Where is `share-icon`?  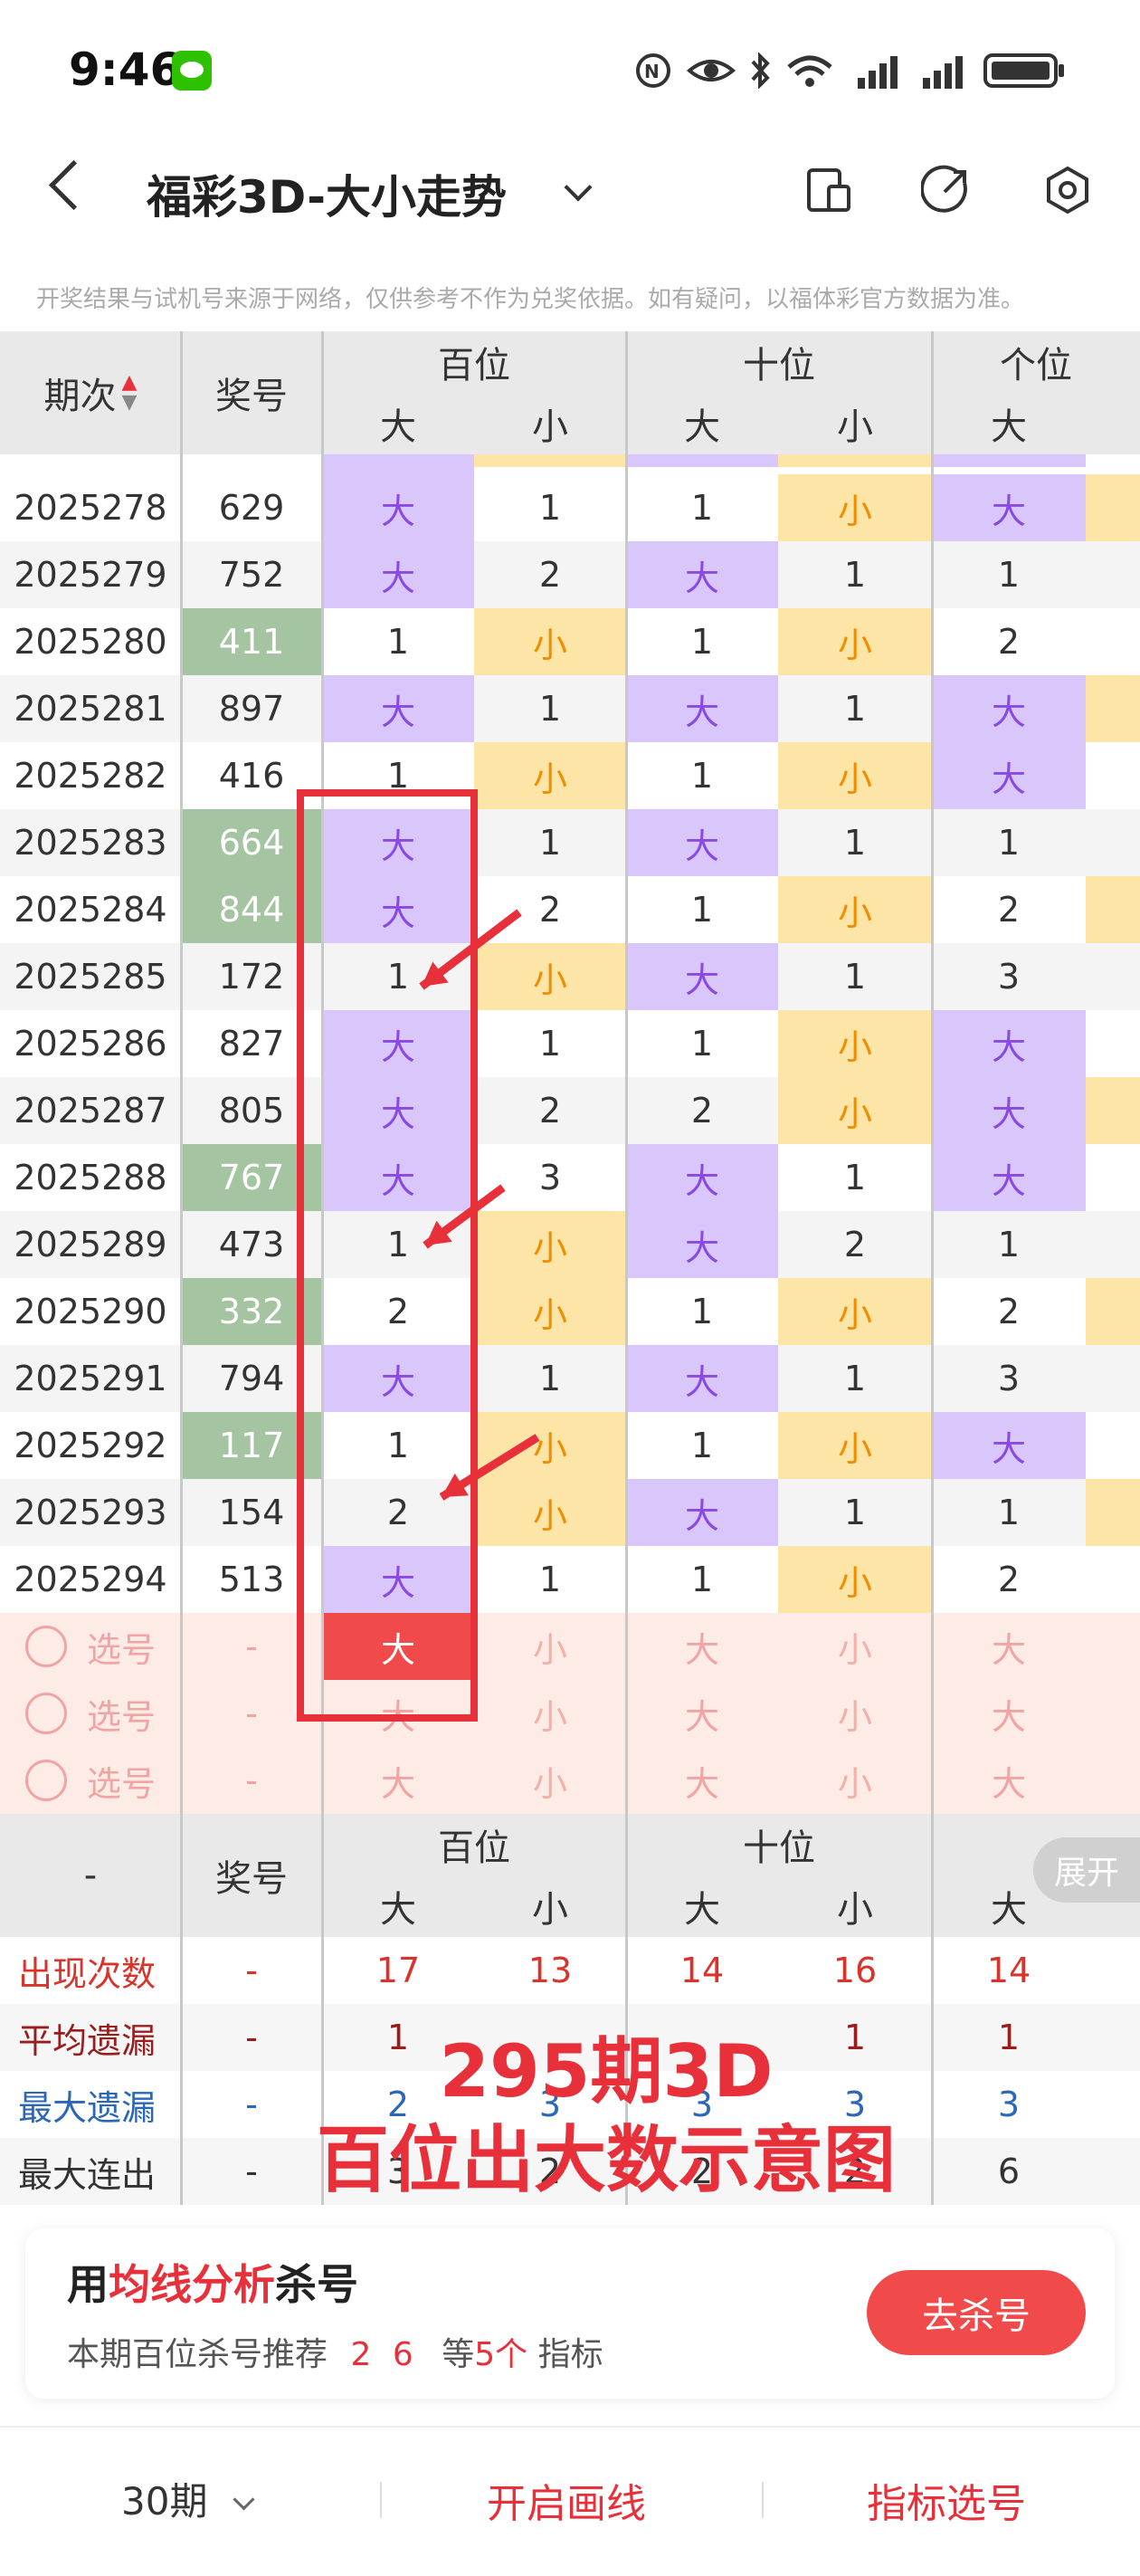 share-icon is located at coordinates (947, 190).